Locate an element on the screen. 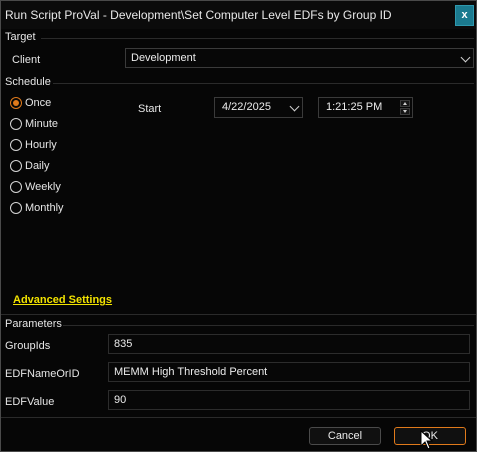 Image resolution: width=477 pixels, height=452 pixels. start-time-picker: 1:21:25 PM is located at coordinates (365, 107).